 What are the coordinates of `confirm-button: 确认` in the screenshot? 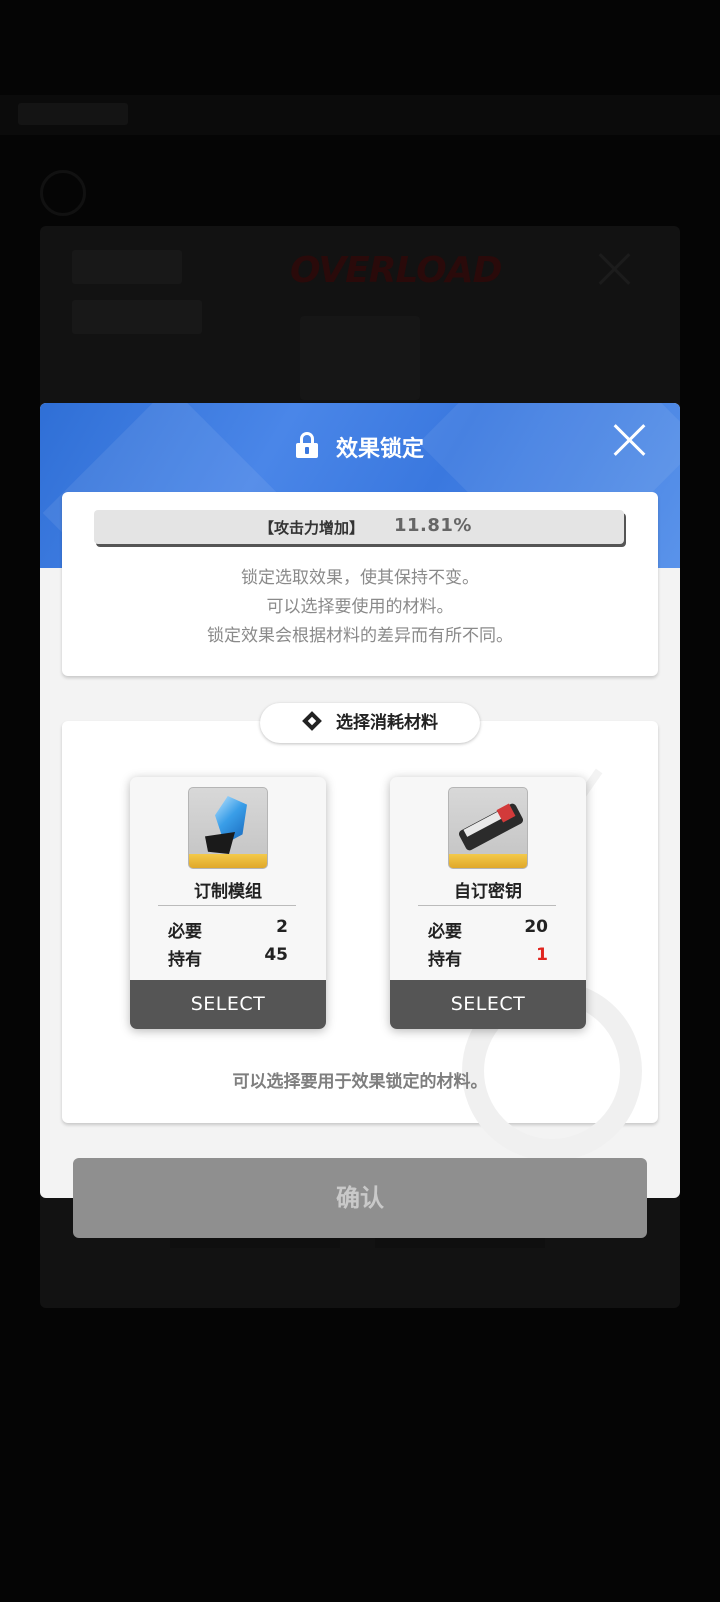 It's located at (360, 1198).